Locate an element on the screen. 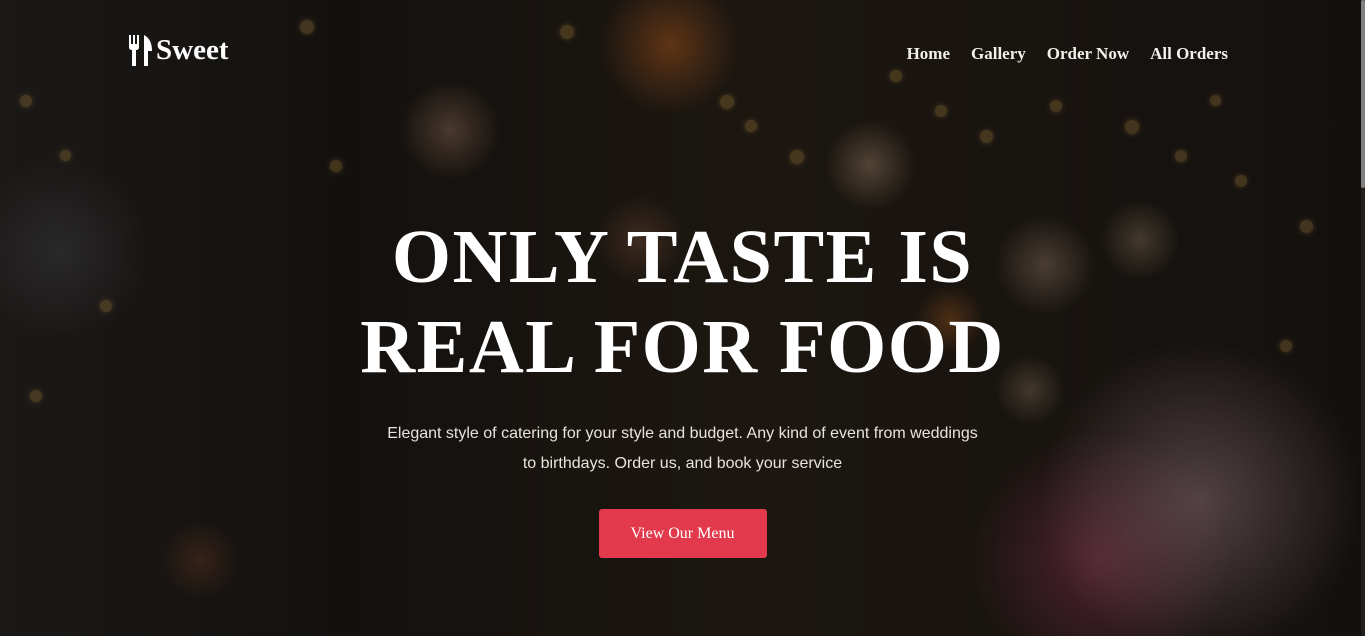 Image resolution: width=1365 pixels, height=636 pixels. scrollbar-thumb is located at coordinates (1363, 94).